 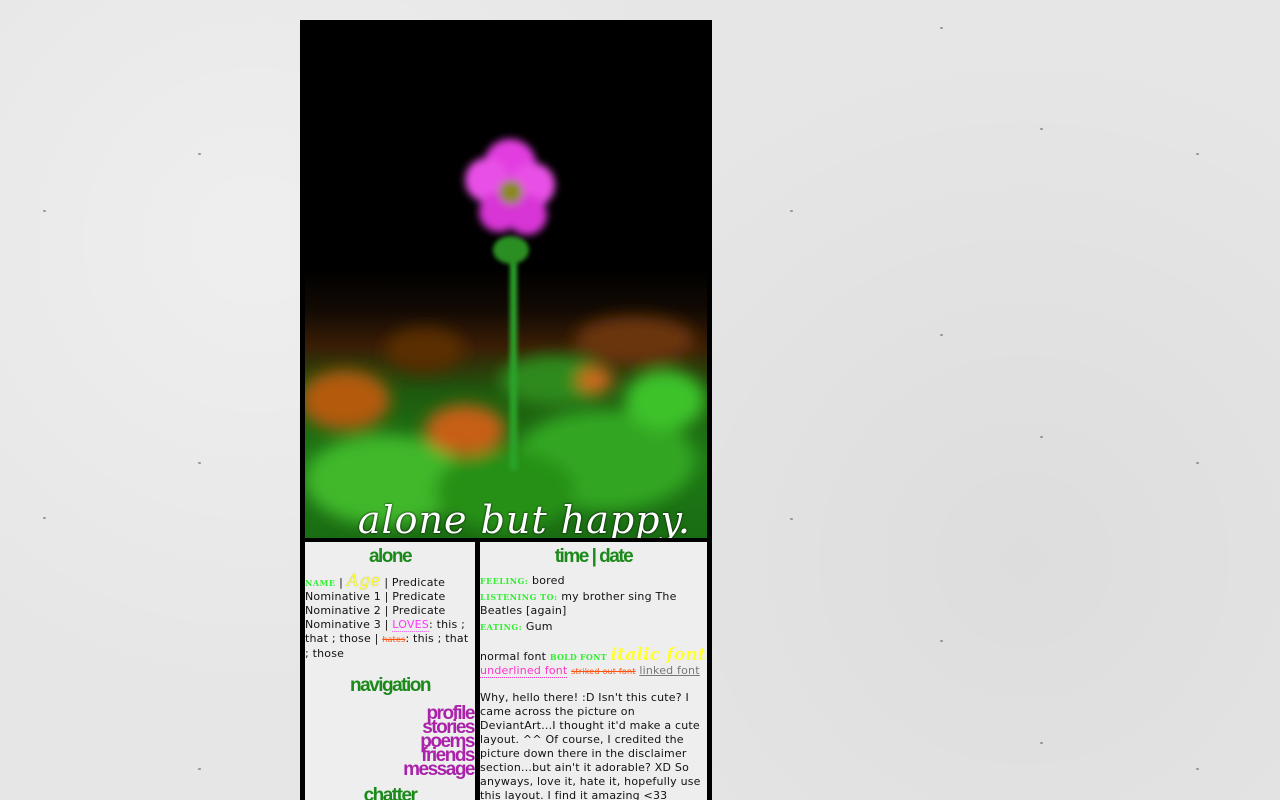 I want to click on nominative-1: Nominative 1 | Predicate, so click(x=375, y=596).